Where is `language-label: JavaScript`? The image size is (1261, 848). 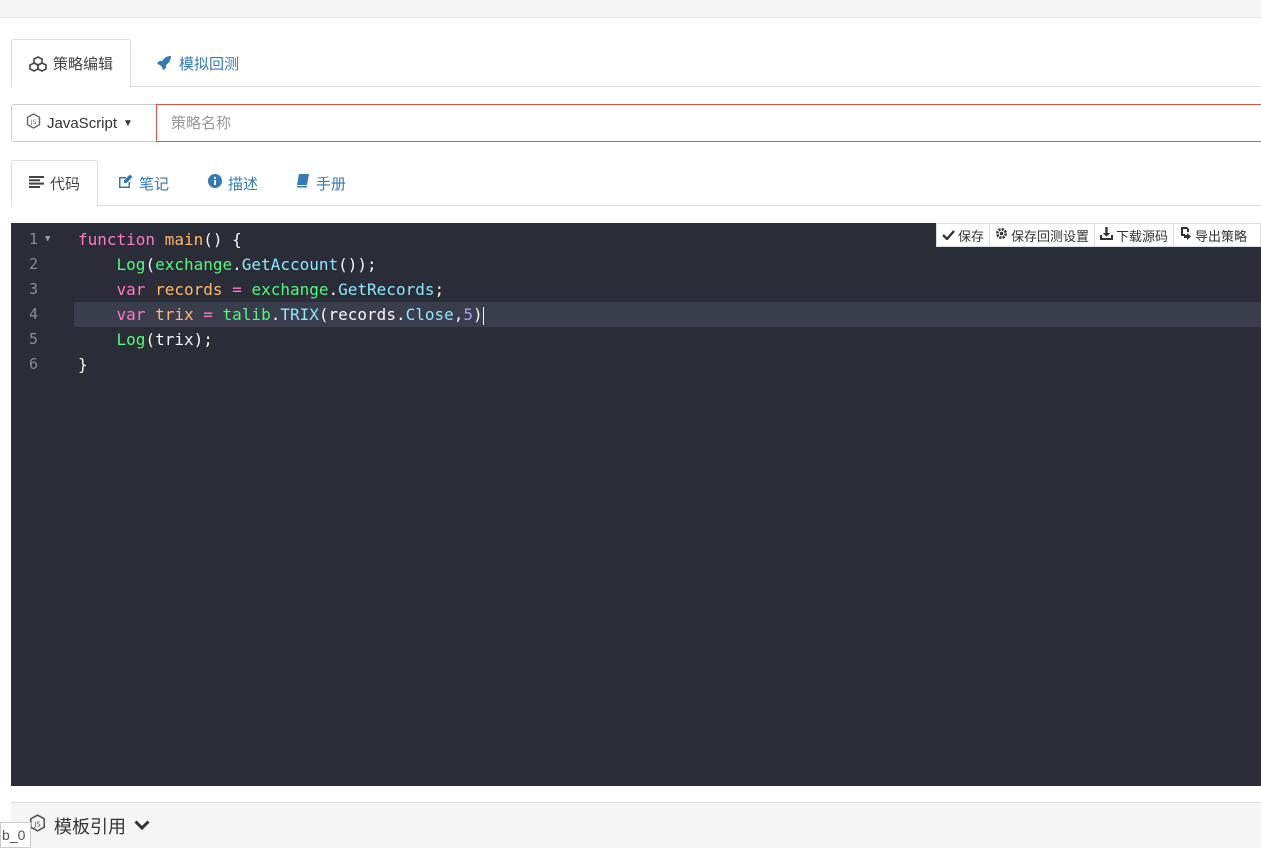 language-label: JavaScript is located at coordinates (82, 123).